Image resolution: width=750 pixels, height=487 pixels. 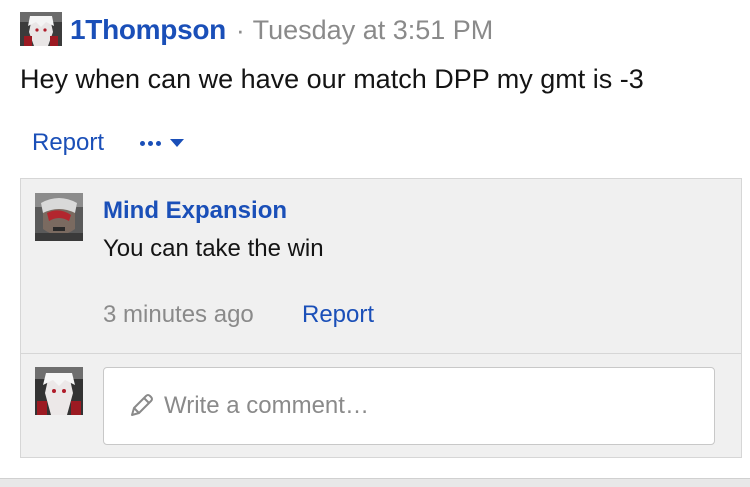 I want to click on post-report-link: Report, so click(x=68, y=143).